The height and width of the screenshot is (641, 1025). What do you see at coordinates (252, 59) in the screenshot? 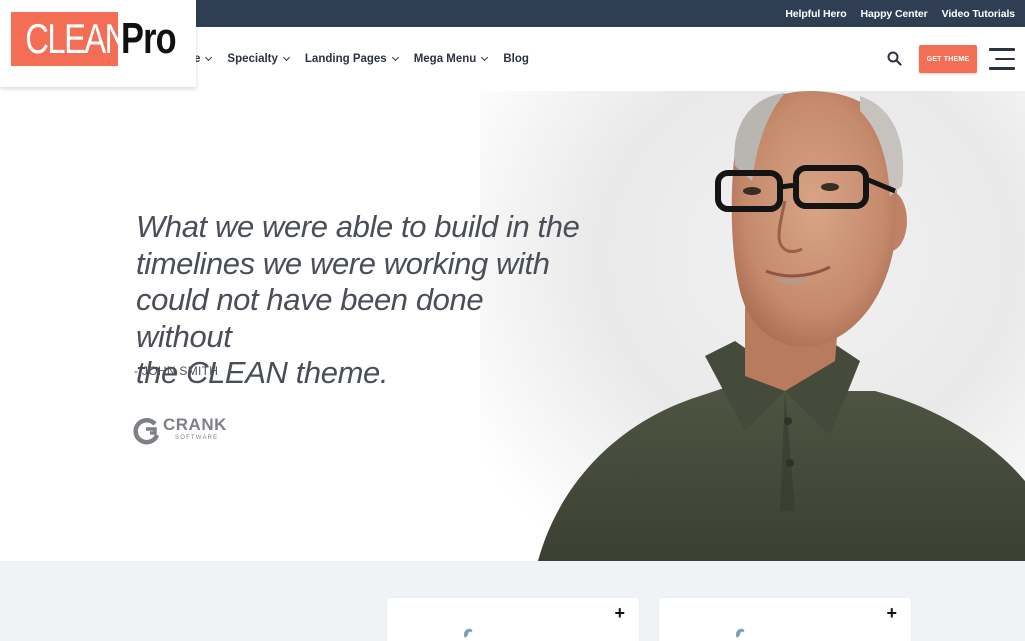
I see `nav-item-label: Specialty` at bounding box center [252, 59].